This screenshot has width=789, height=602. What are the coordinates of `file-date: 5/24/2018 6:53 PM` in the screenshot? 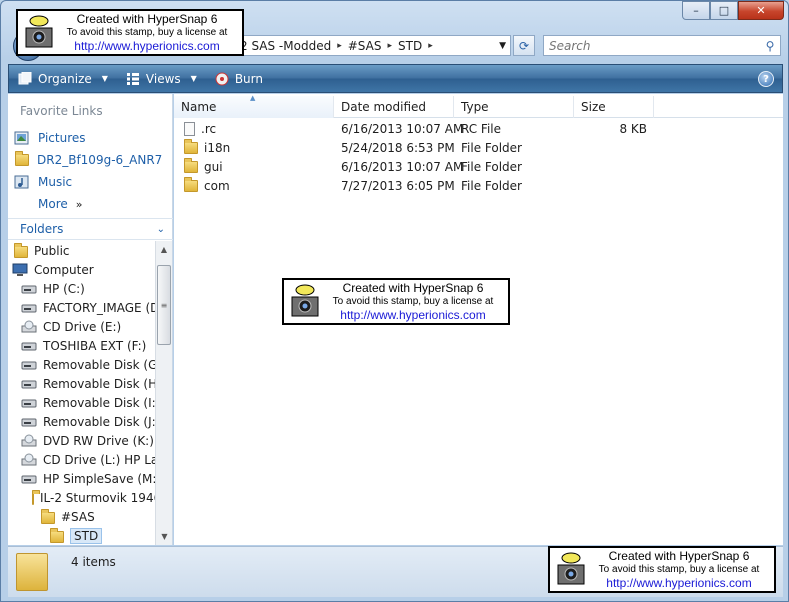 It's located at (398, 147).